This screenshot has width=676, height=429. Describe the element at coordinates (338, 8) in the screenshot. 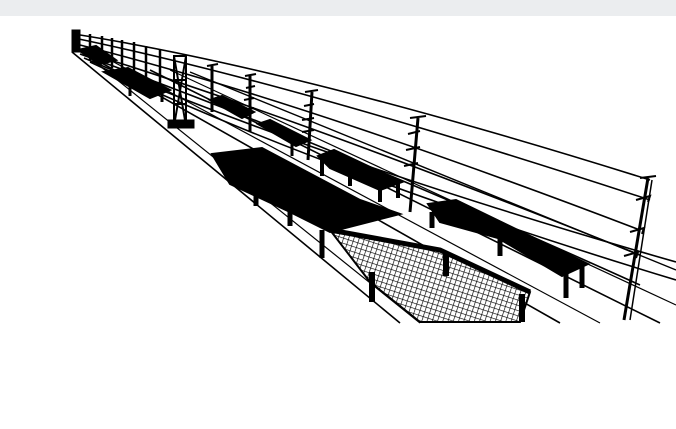

I see `viewer-top-bar` at that location.